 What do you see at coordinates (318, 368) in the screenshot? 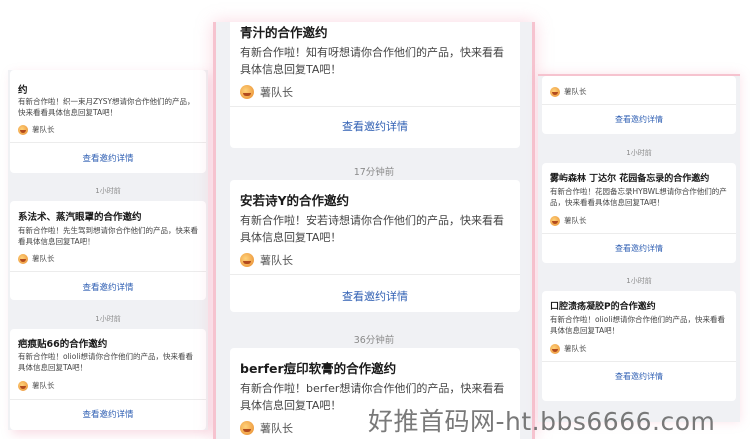
I see `invite-title: berfer痘印软膏的合作邀约` at bounding box center [318, 368].